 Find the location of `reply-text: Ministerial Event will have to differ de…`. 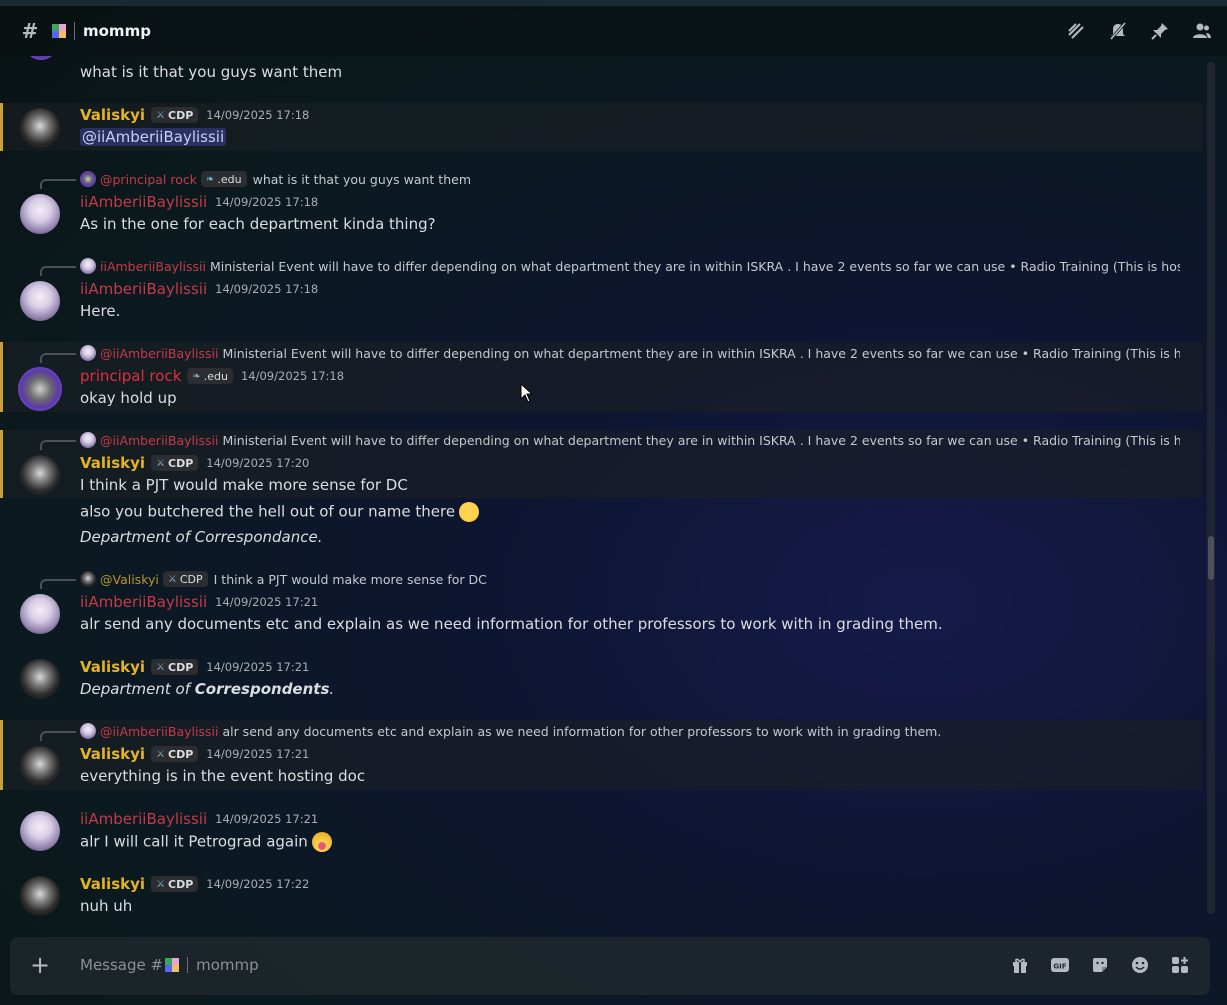

reply-text: Ministerial Event will have to differ de… is located at coordinates (694, 266).